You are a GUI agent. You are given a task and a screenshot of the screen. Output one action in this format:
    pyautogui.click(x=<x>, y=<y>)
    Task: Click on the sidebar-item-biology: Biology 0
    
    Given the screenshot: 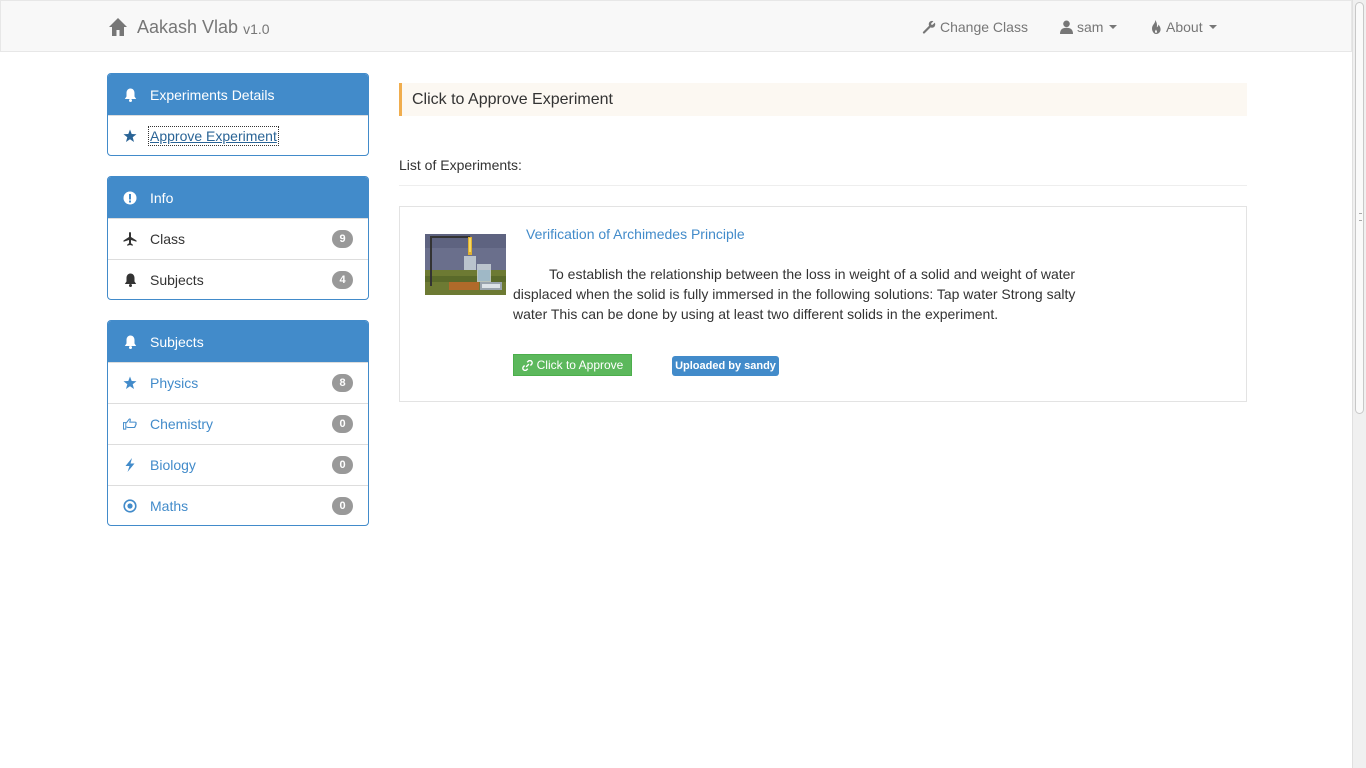 What is the action you would take?
    pyautogui.click(x=238, y=464)
    